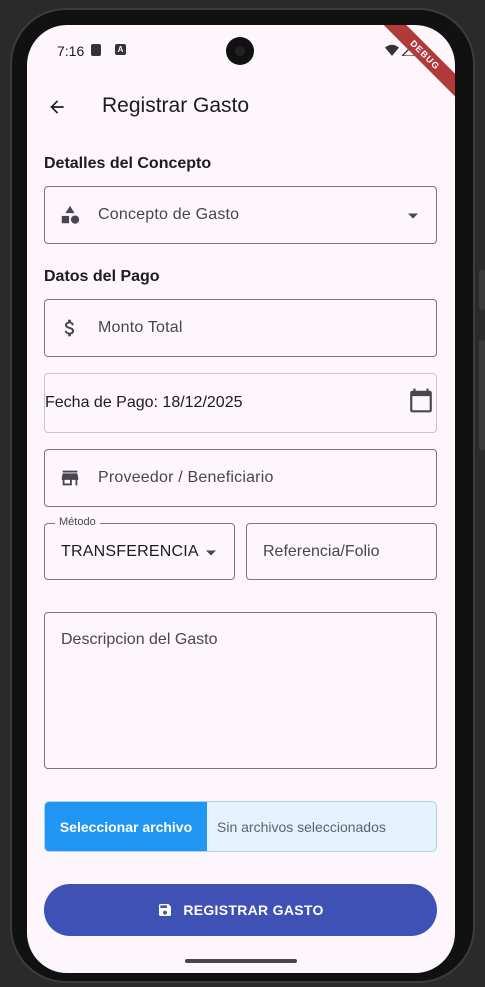 The image size is (485, 987). Describe the element at coordinates (128, 163) in the screenshot. I see `section-title-concepto: Detalles del Concepto` at that location.